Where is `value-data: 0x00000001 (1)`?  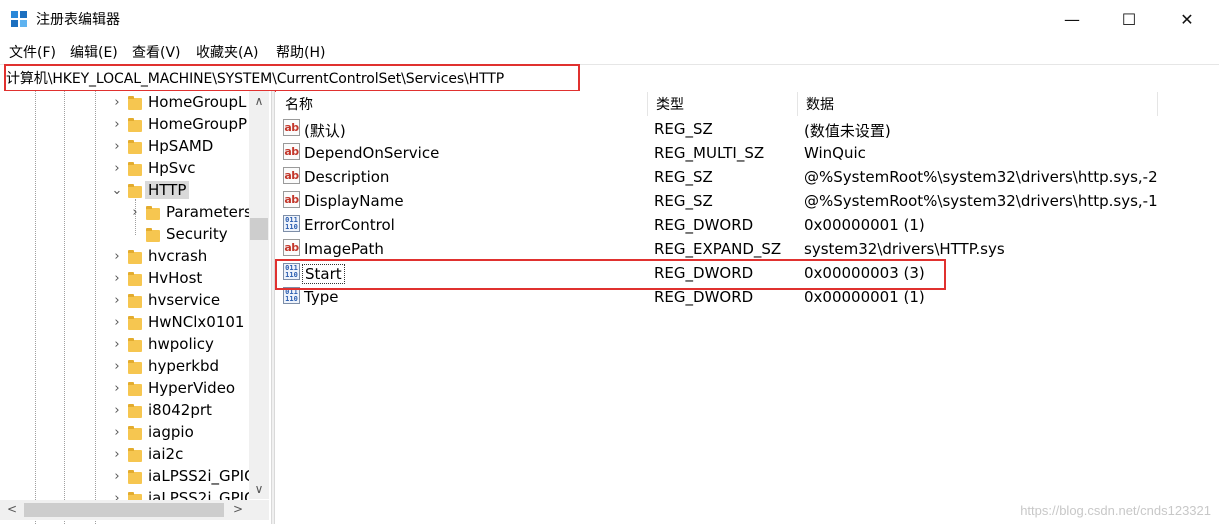
value-data: 0x00000001 (1) is located at coordinates (864, 225).